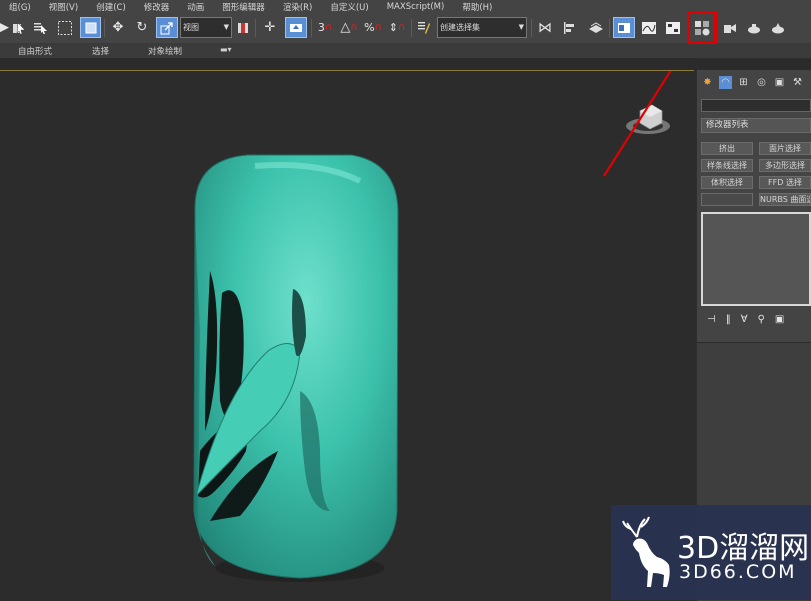 This screenshot has width=811, height=601. What do you see at coordinates (649, 27) in the screenshot?
I see `curve-editor-icon` at bounding box center [649, 27].